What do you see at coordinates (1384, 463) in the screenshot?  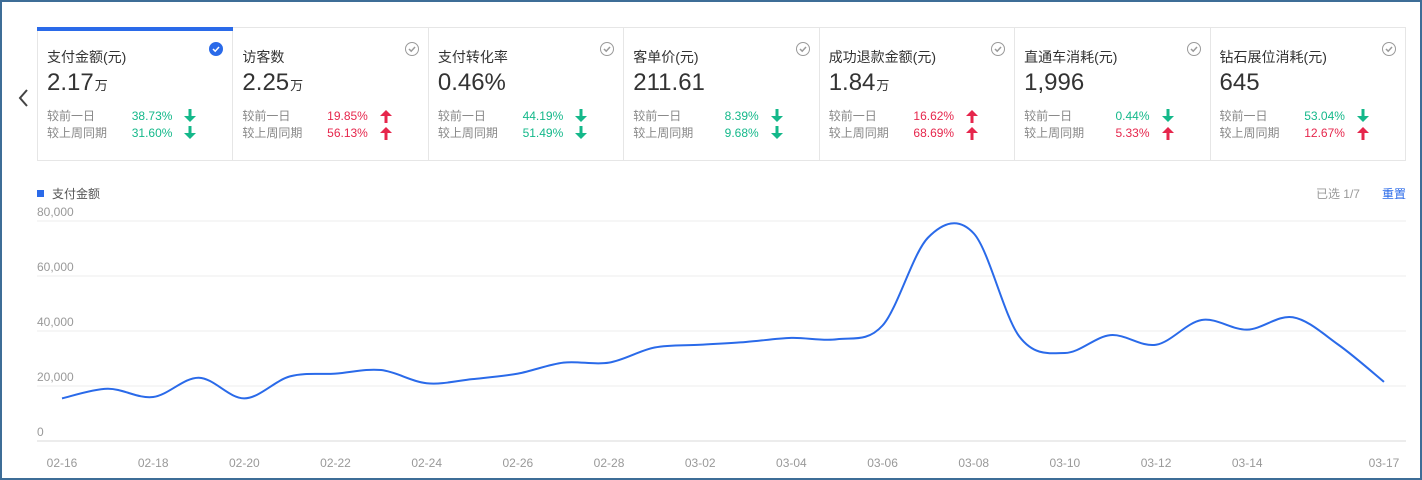 I see `x-tick-label: 03-17` at bounding box center [1384, 463].